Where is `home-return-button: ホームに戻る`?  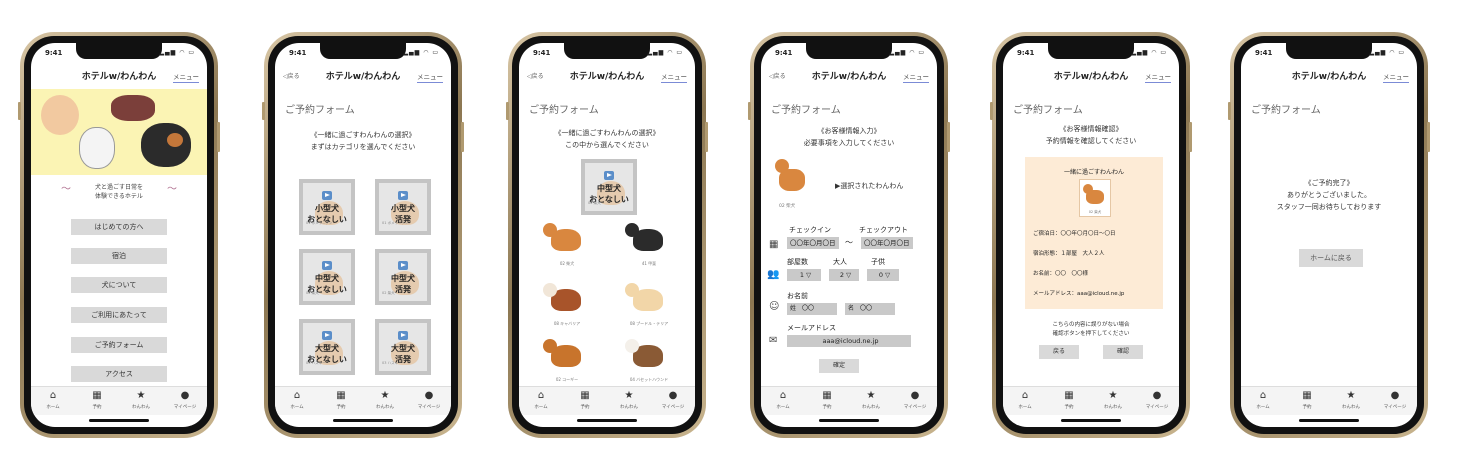
home-return-button: ホームに戻る is located at coordinates (1331, 258).